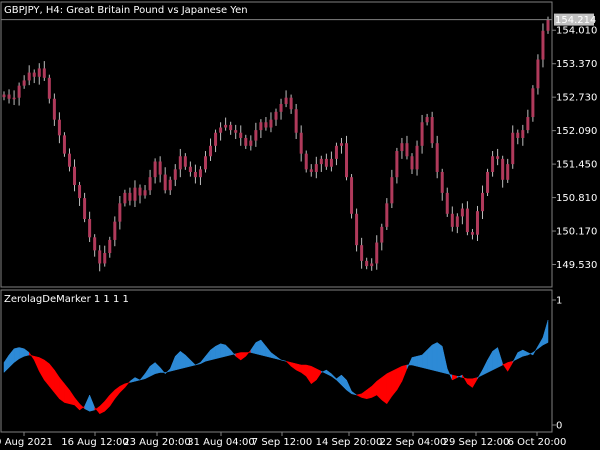  What do you see at coordinates (559, 301) in the screenshot?
I see `indicator-axis-label: 1` at bounding box center [559, 301].